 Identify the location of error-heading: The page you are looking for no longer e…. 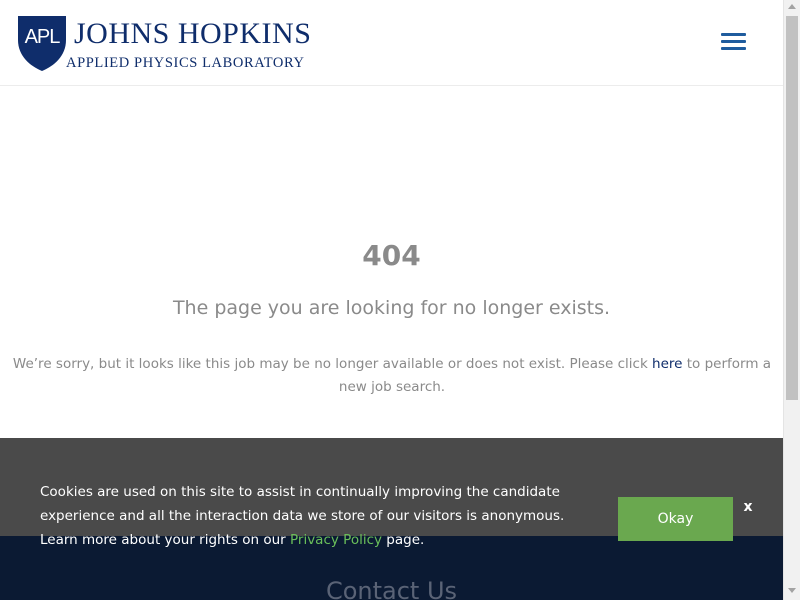
(391, 308).